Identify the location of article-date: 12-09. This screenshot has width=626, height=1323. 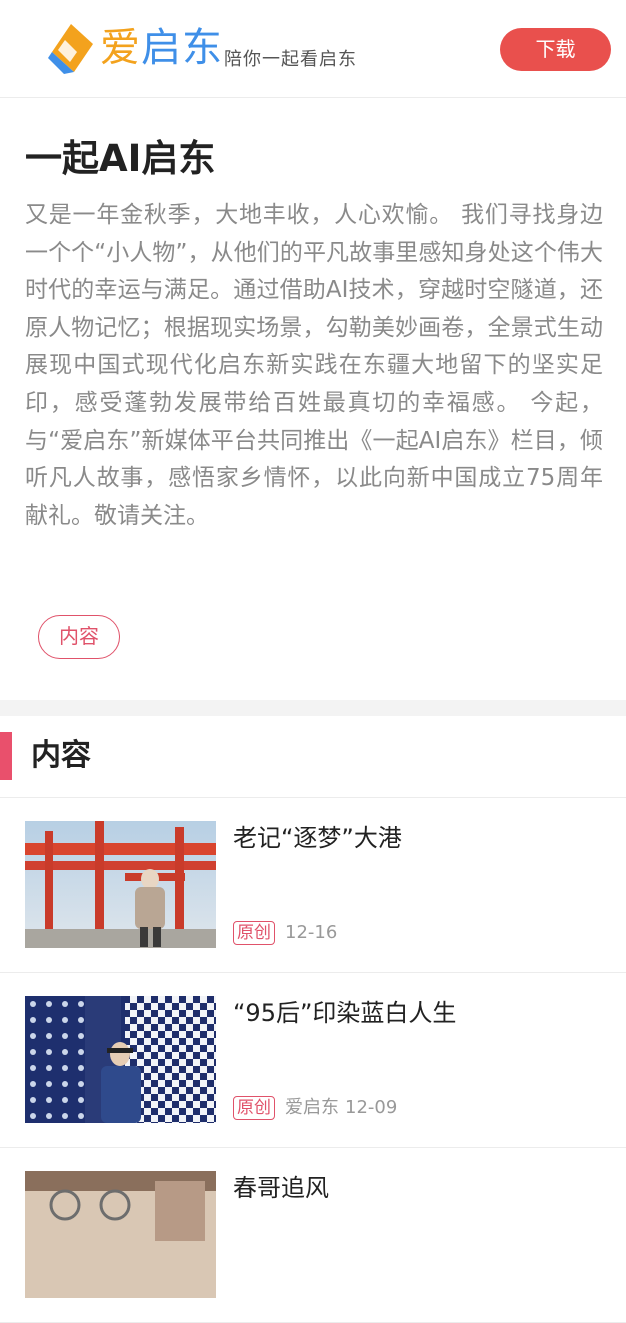
(371, 1107).